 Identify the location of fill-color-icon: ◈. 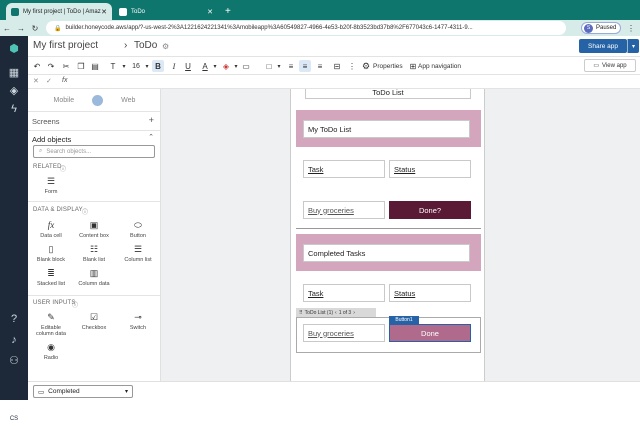
(226, 66).